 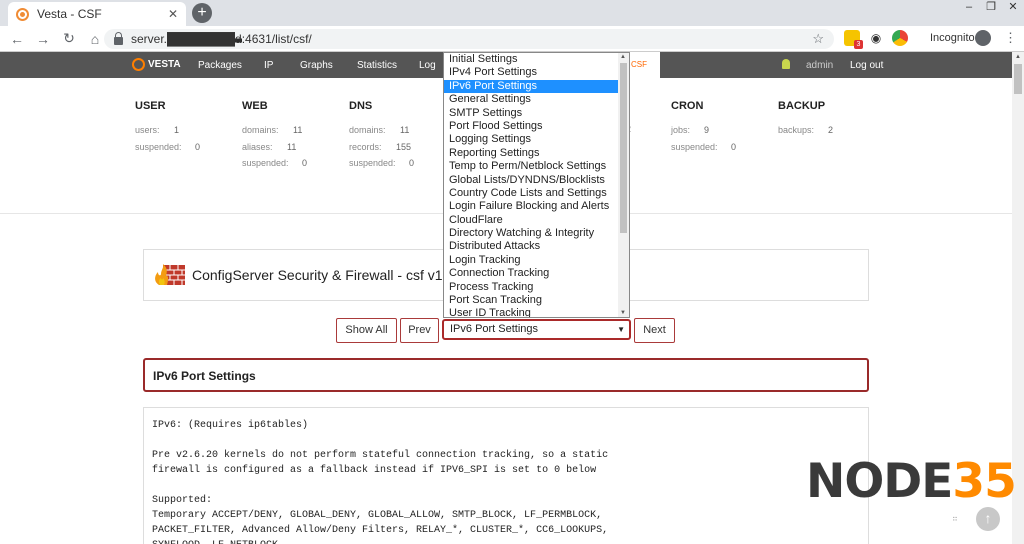 I want to click on close-tab-icon: ✕, so click(x=173, y=14).